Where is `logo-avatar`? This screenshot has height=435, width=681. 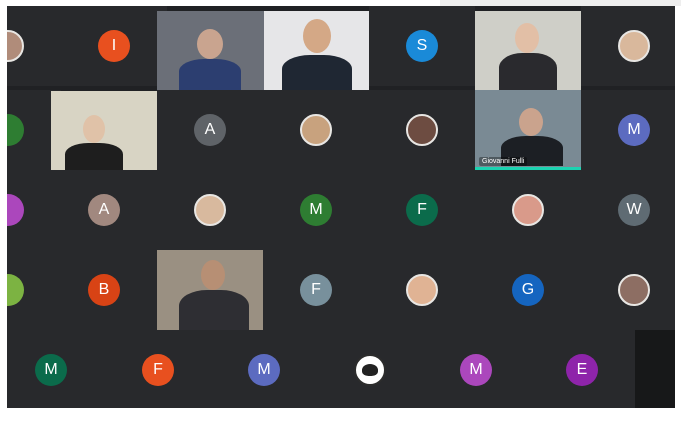 logo-avatar is located at coordinates (370, 370).